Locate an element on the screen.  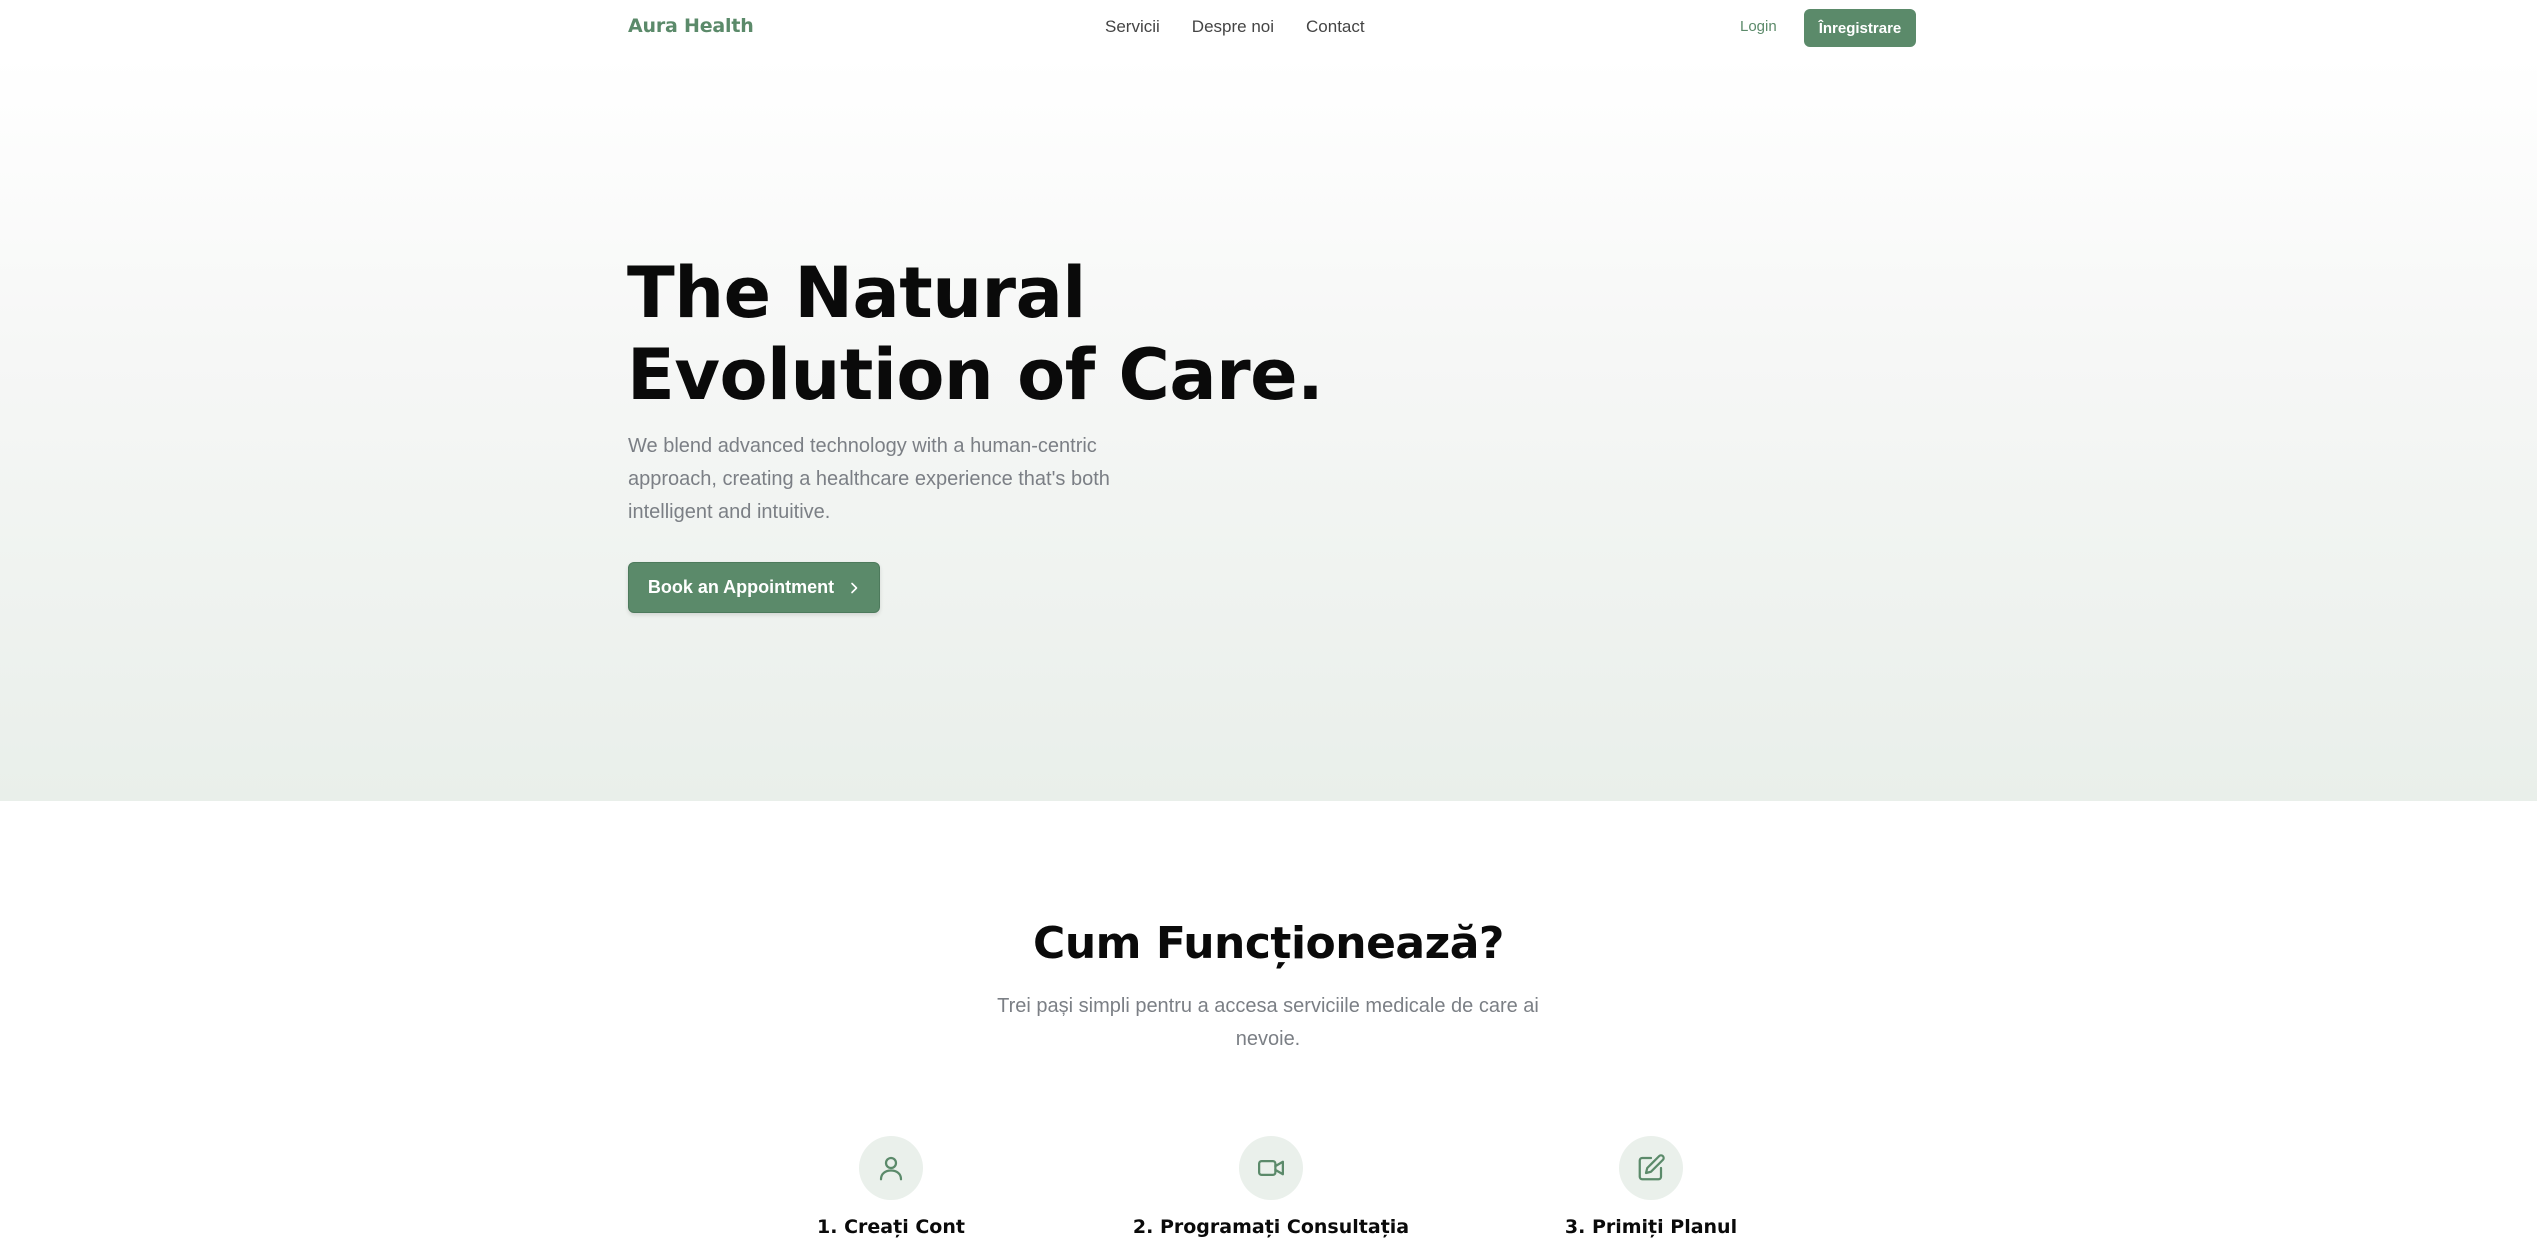
step-receive-plan: 3. Primiți Planul is located at coordinates (1651, 1187).